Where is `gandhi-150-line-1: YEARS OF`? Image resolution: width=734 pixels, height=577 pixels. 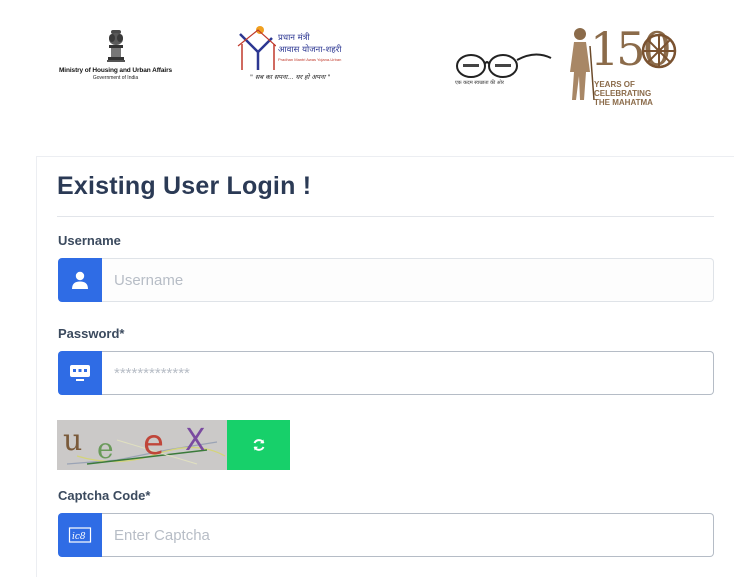 gandhi-150-line-1: YEARS OF is located at coordinates (614, 84).